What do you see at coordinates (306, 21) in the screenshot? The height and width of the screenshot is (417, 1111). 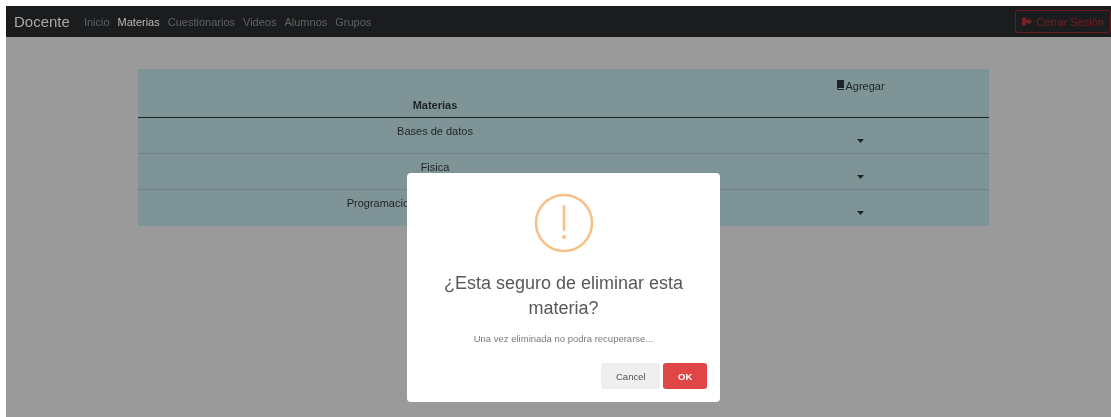 I see `nav-link: Alumnos` at bounding box center [306, 21].